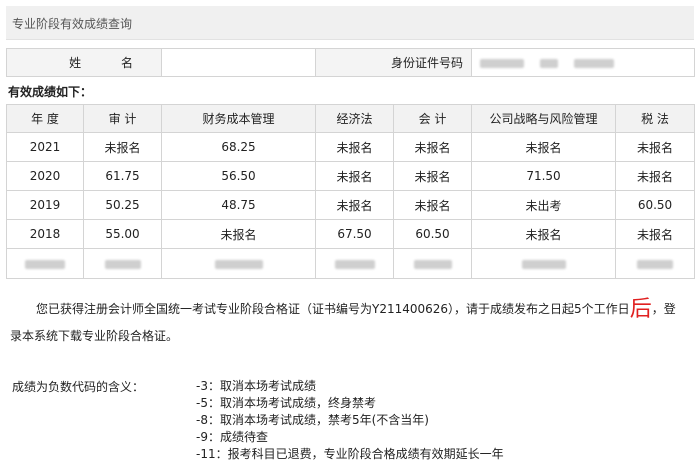 The image size is (700, 475). I want to click on column-header-tax-law: 税 法, so click(655, 118).